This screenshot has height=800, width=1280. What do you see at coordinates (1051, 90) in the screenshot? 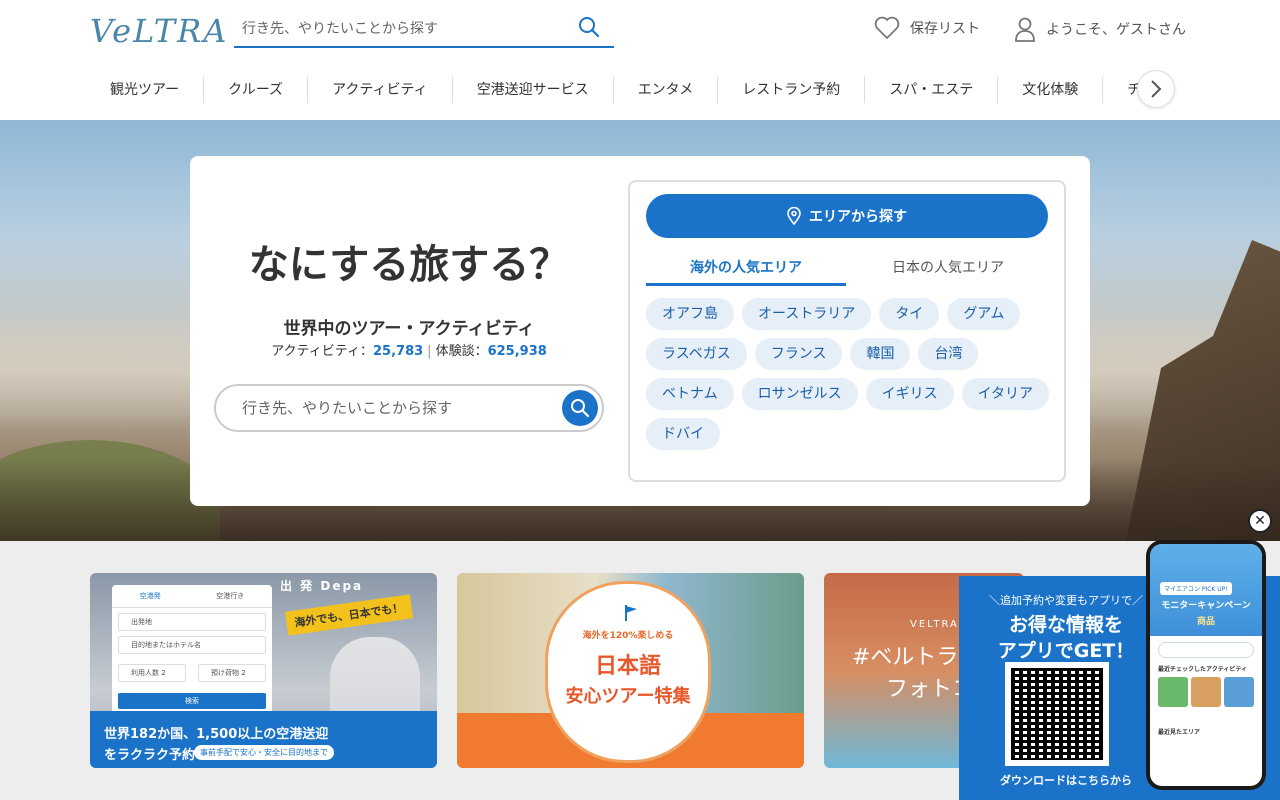
I see `nav-item-7: 文化体験` at bounding box center [1051, 90].